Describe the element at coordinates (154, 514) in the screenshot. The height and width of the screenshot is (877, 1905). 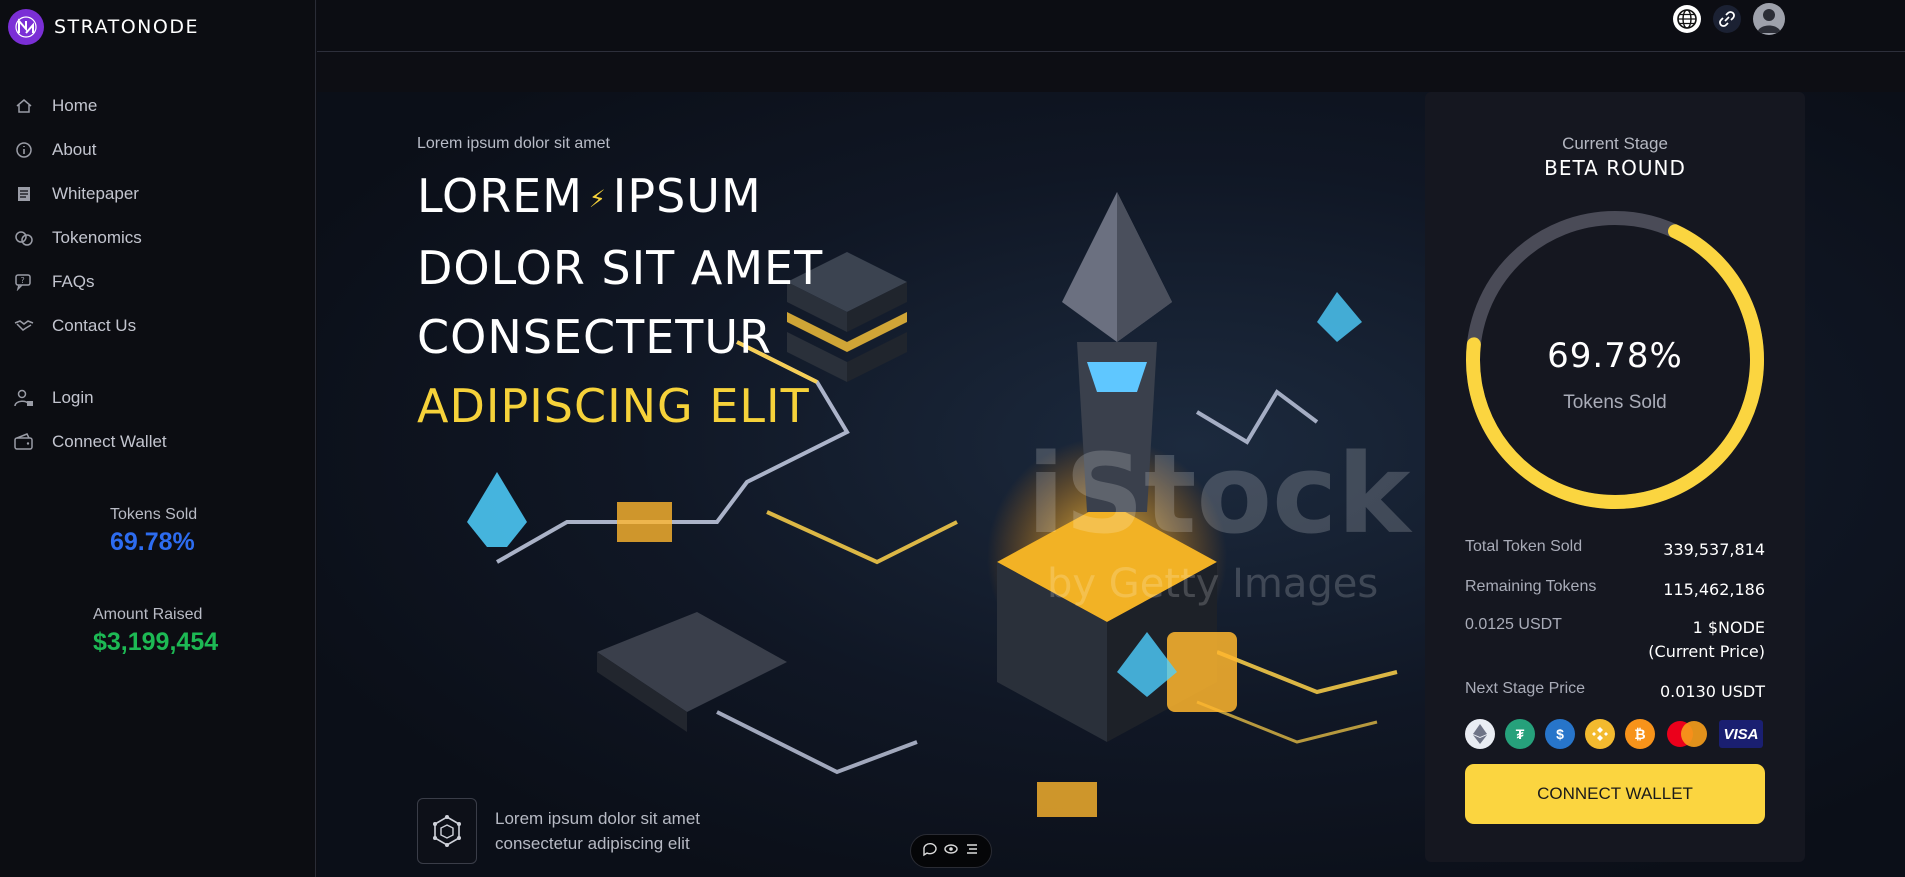
I see `tokens-sold-label: Tokens Sold` at that location.